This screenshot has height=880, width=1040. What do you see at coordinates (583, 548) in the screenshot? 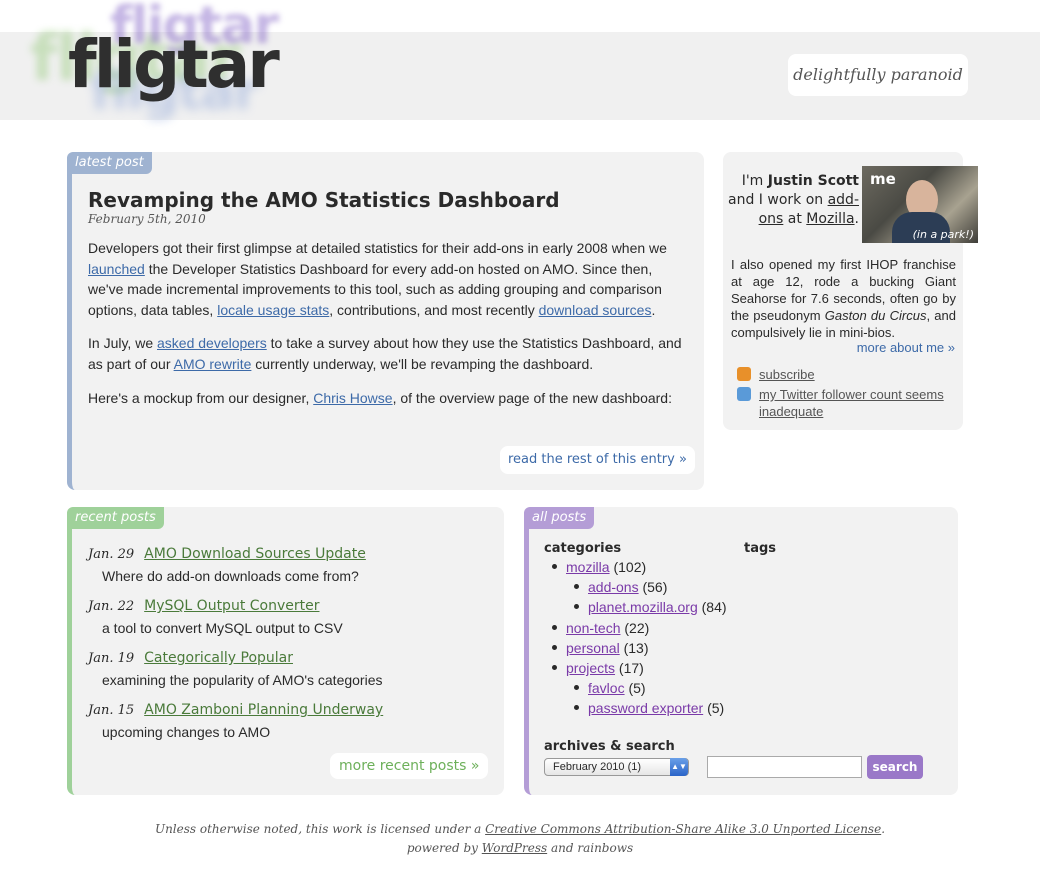
I see `categories-heading: categories` at bounding box center [583, 548].